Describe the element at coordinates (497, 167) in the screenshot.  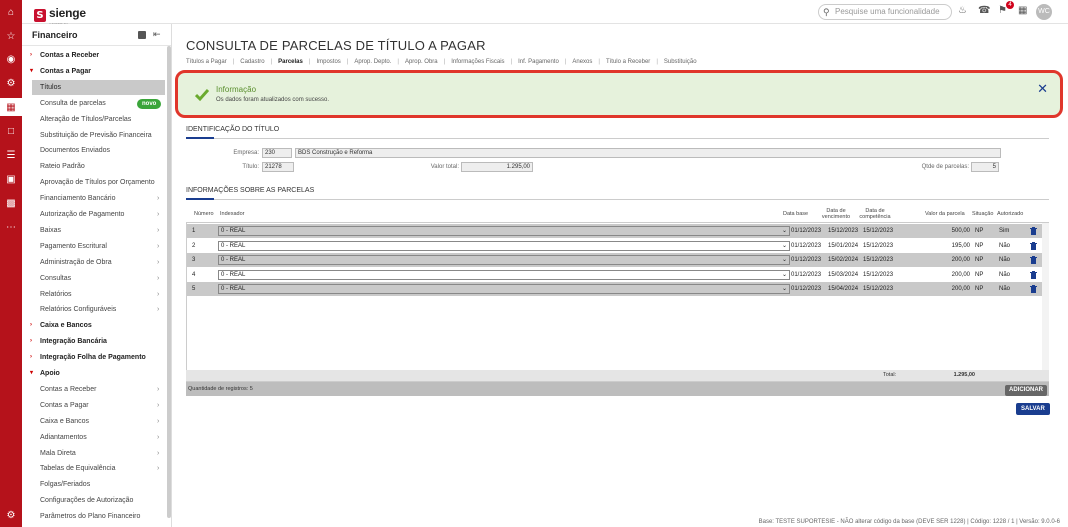
I see `valor-total-field: 1.295,00` at that location.